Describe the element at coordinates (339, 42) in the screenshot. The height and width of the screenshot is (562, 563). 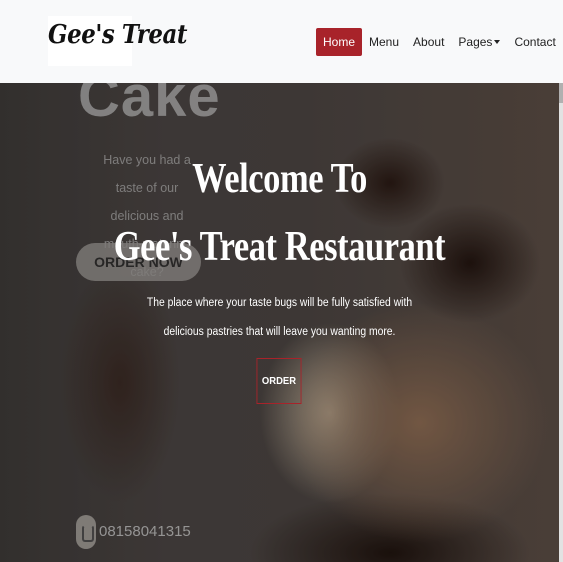
I see `nav-item-home: Home` at that location.